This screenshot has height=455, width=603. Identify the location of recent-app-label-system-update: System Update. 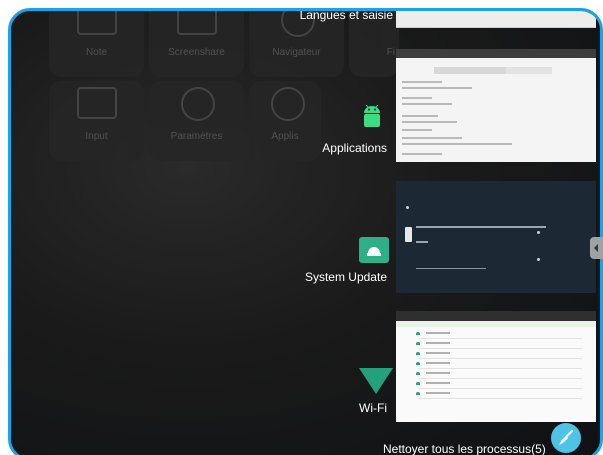
(330, 277).